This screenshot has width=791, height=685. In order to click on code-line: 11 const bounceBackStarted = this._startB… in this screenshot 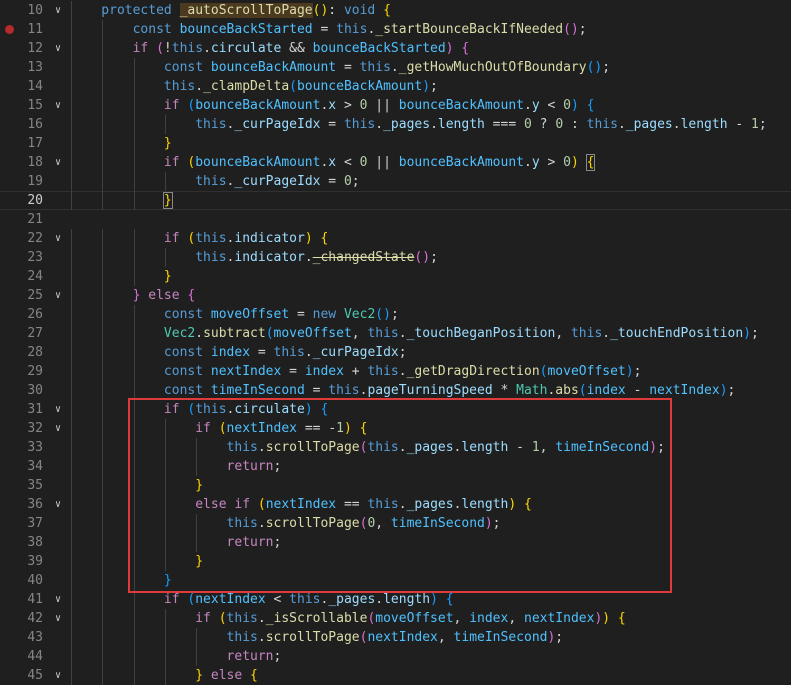, I will do `click(395, 29)`.